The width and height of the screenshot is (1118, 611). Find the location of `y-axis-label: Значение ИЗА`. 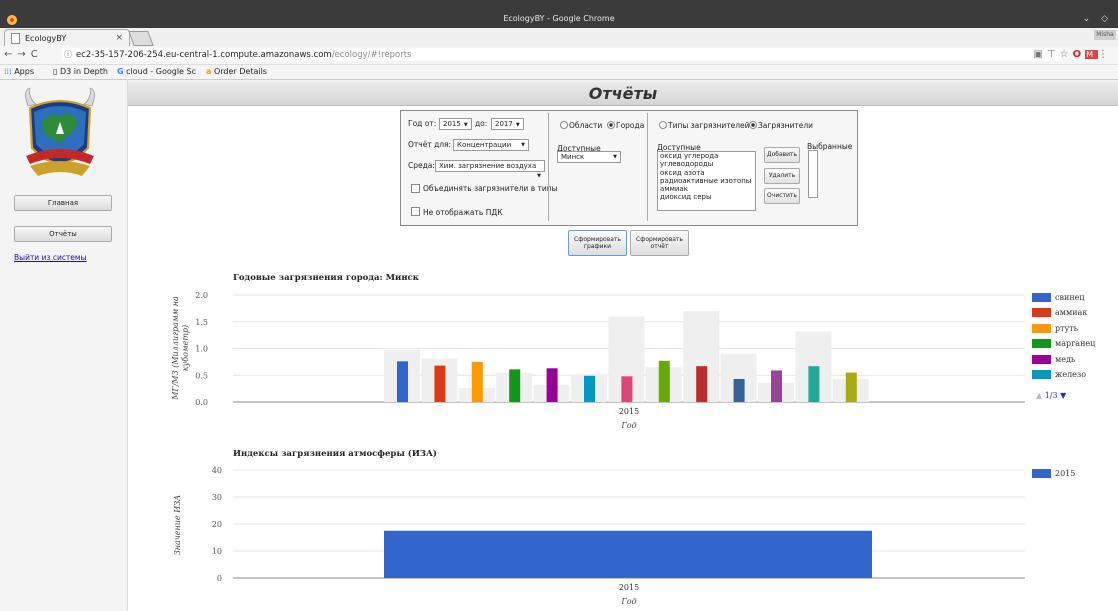

y-axis-label: Значение ИЗА is located at coordinates (177, 525).